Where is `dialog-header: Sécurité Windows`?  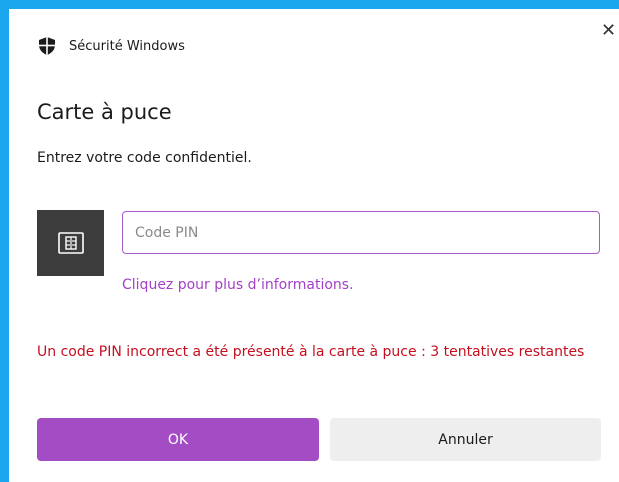 dialog-header: Sécurité Windows is located at coordinates (111, 46).